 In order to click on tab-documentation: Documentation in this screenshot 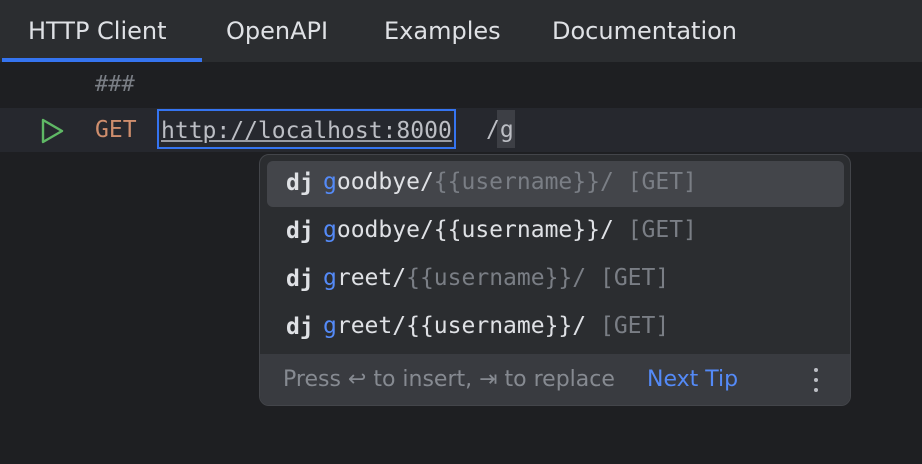, I will do `click(644, 31)`.